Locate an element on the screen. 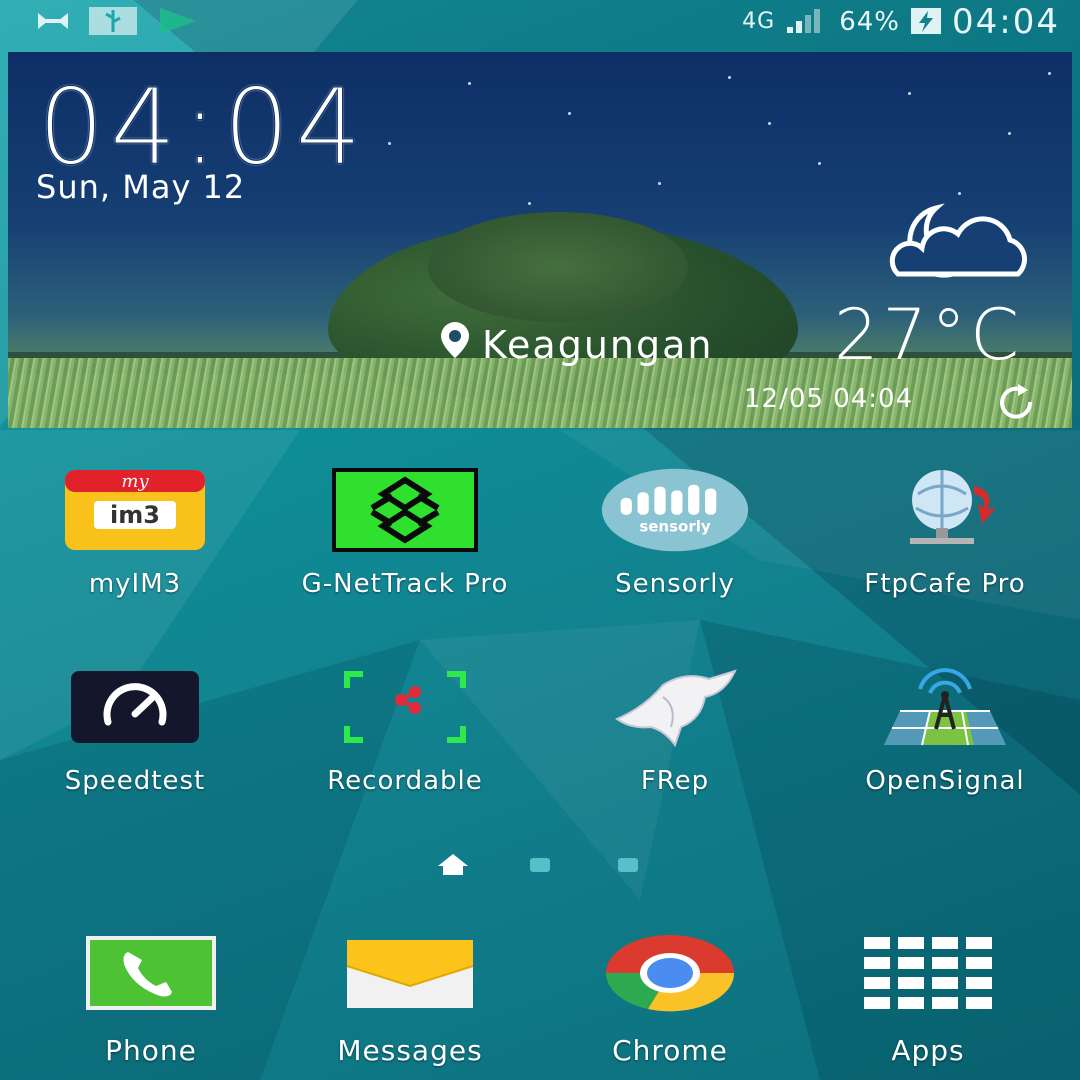 The image size is (1080, 1080). app-label: OpenSignal is located at coordinates (945, 781).